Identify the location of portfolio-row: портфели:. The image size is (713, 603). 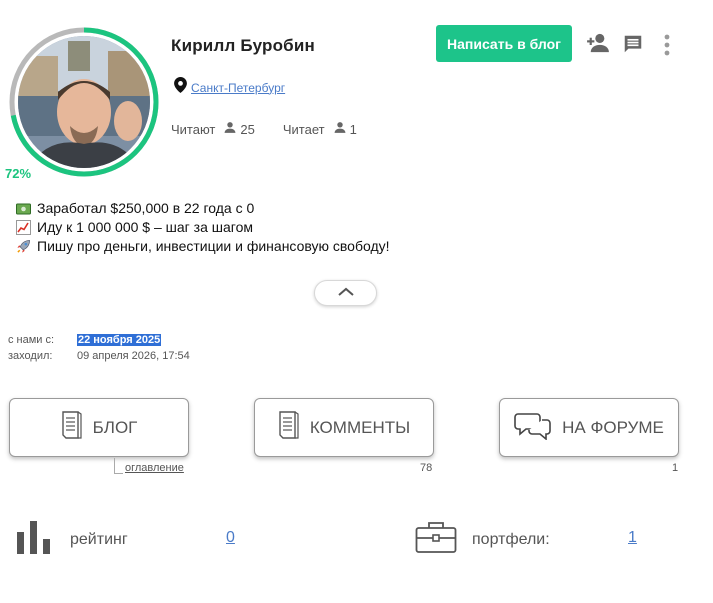
(482, 539).